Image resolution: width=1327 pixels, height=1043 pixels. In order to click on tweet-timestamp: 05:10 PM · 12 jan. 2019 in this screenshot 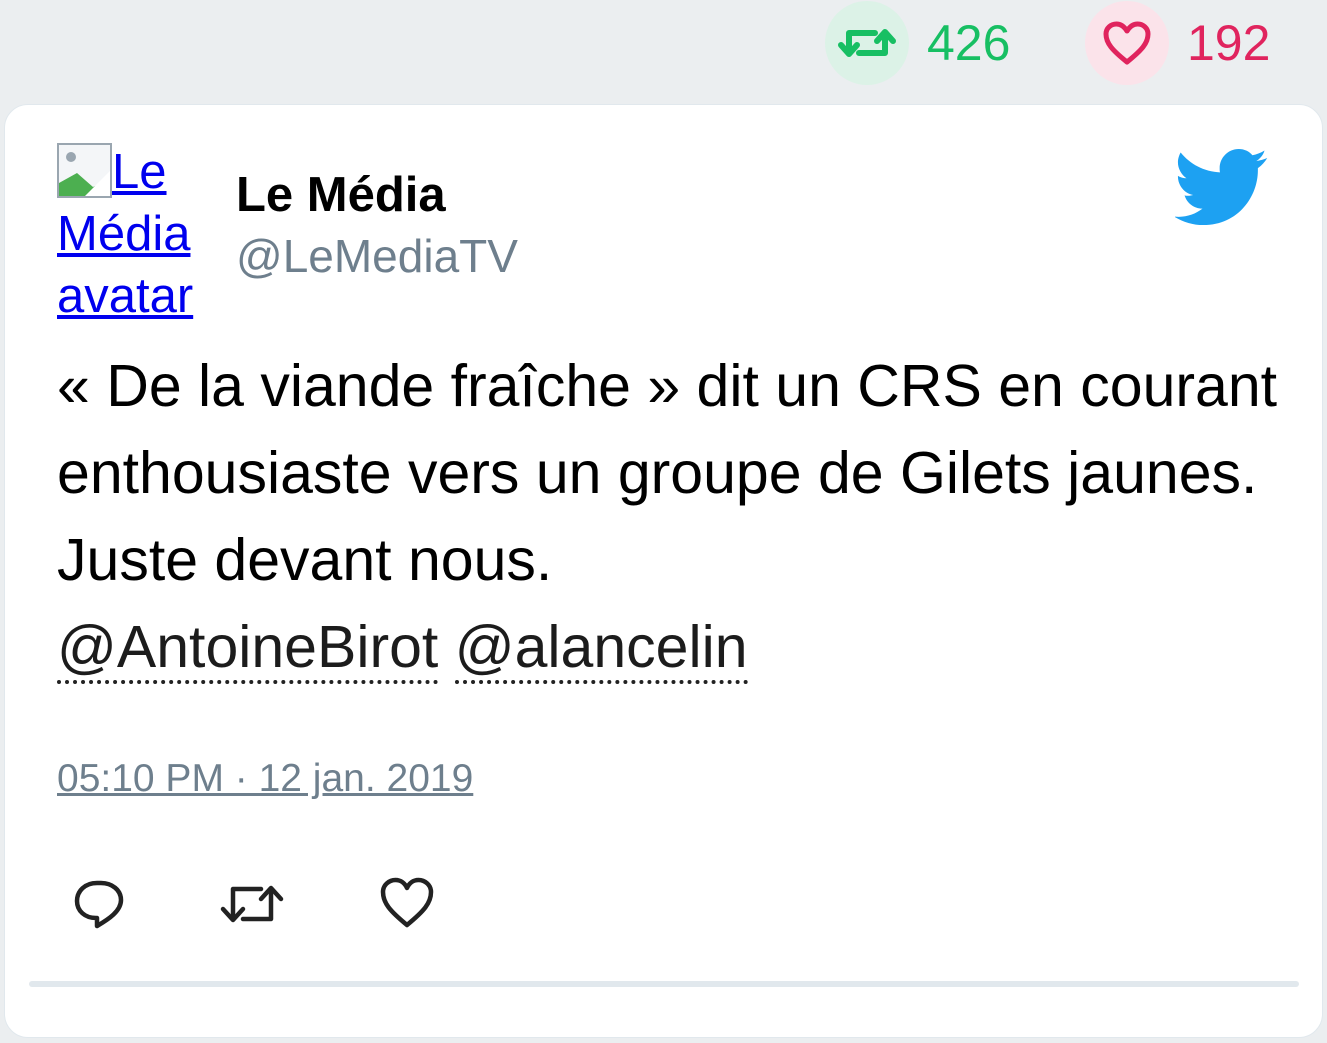, I will do `click(265, 779)`.